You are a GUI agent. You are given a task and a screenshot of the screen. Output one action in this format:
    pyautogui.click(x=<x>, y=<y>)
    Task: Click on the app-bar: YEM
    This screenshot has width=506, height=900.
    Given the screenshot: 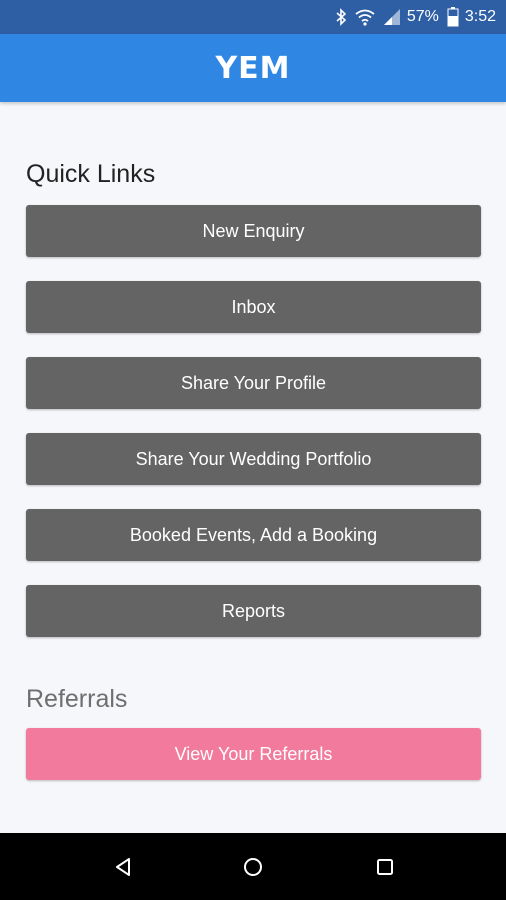 What is the action you would take?
    pyautogui.click(x=253, y=68)
    